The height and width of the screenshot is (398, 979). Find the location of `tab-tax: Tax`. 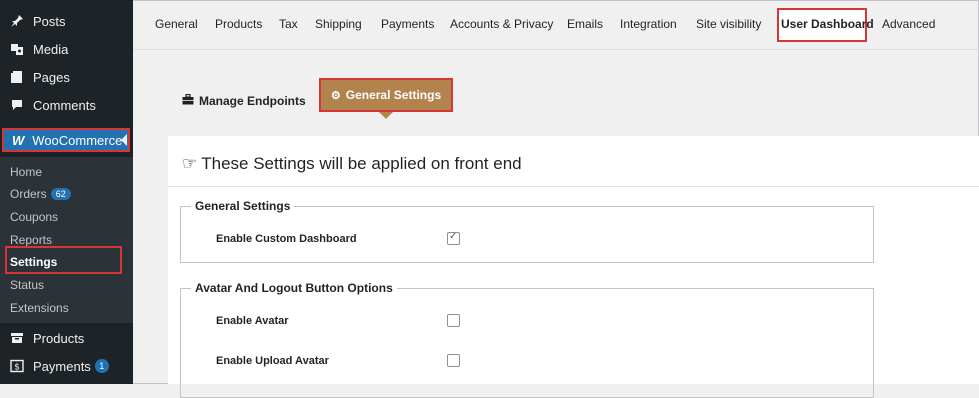

tab-tax: Tax is located at coordinates (288, 24).